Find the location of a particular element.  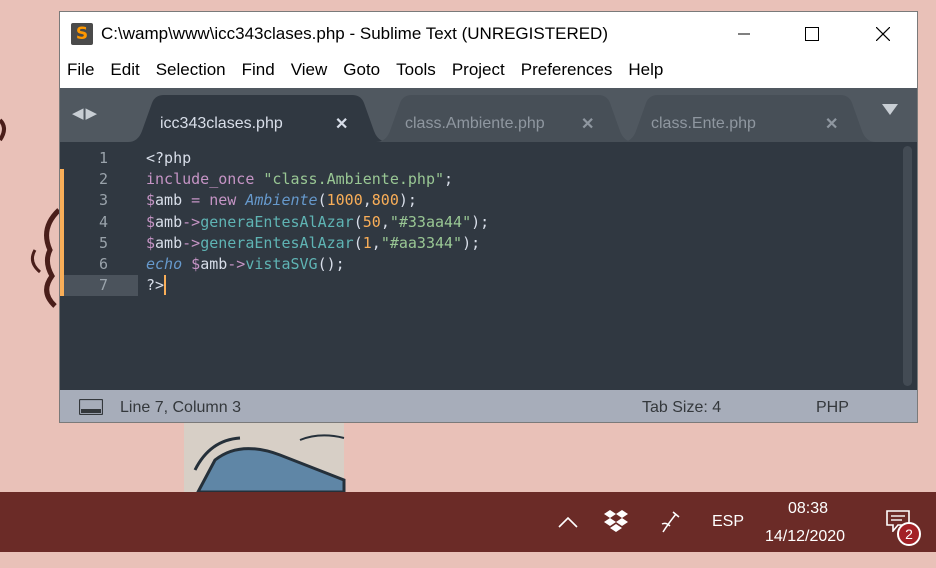

tab-size-indicator: Tab Size: 4 is located at coordinates (681, 408).